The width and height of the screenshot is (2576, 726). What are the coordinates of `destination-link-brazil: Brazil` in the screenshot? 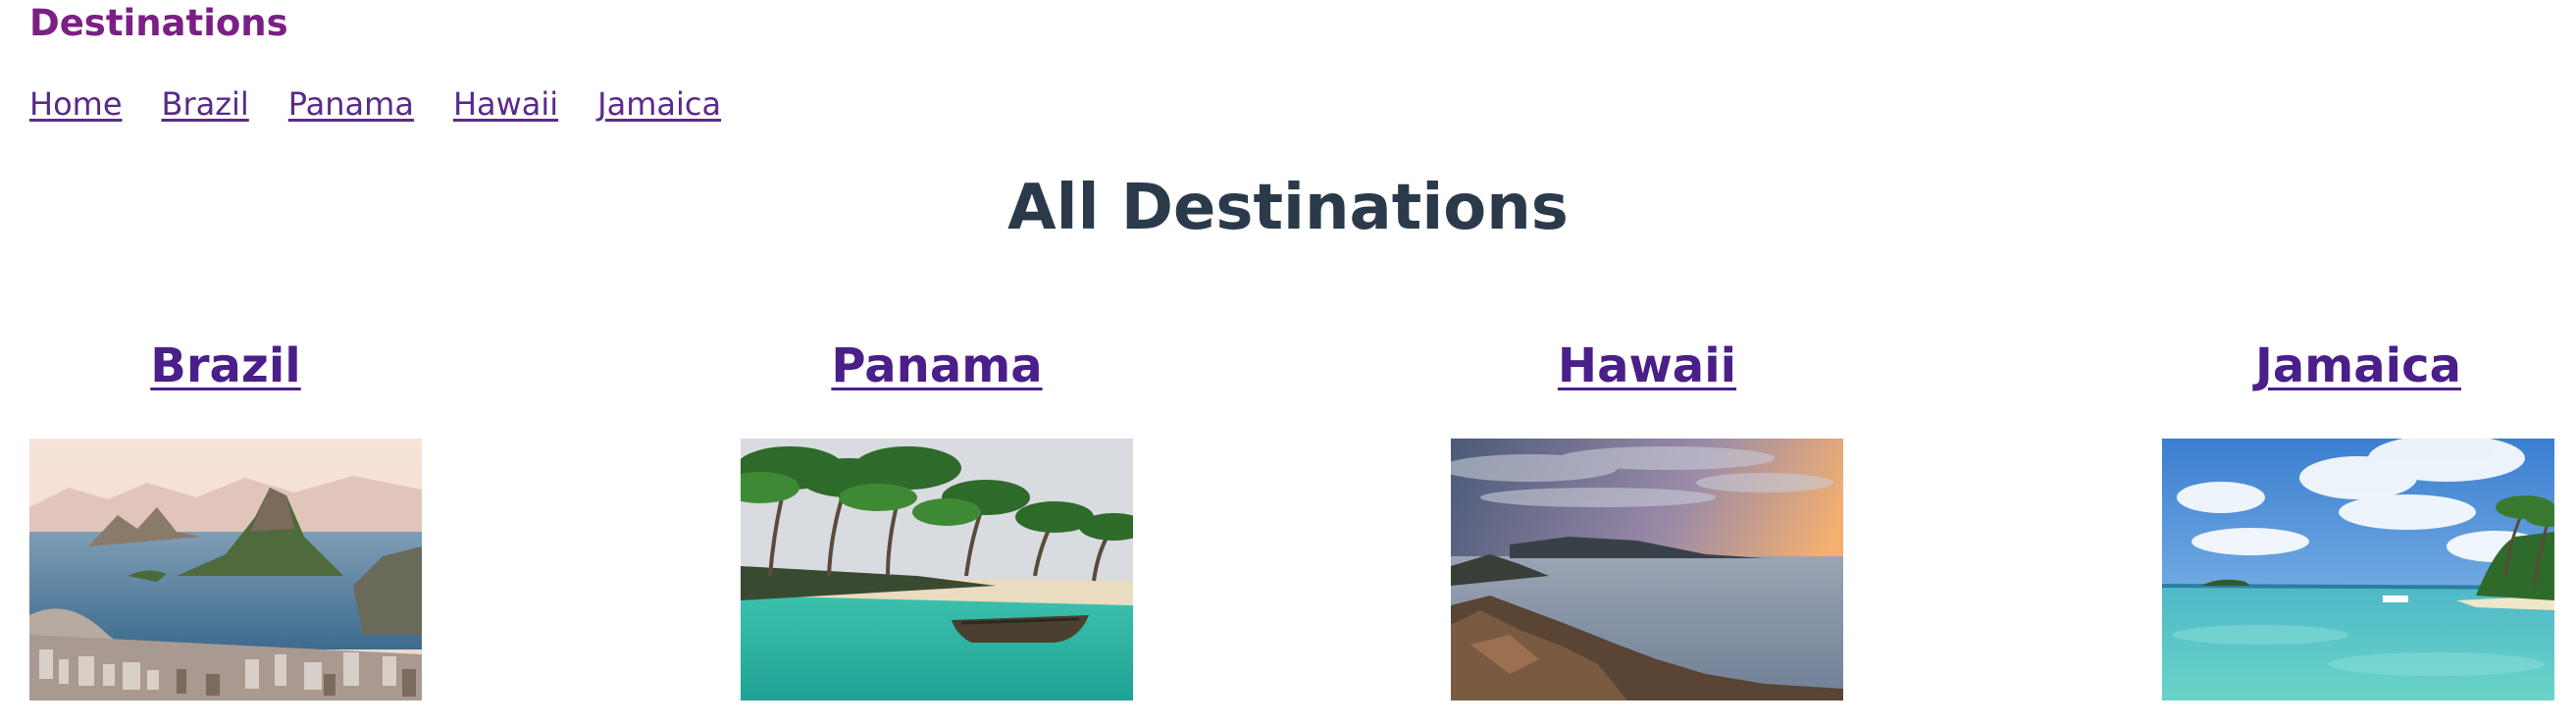 It's located at (225, 366).